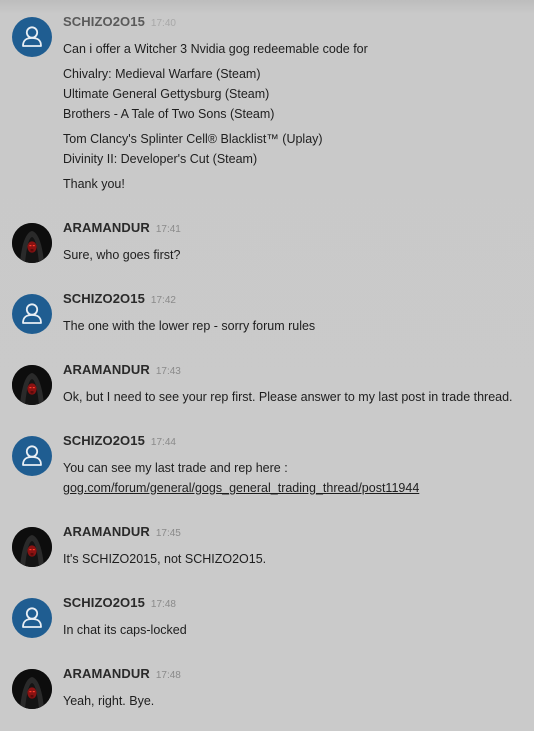 The width and height of the screenshot is (534, 731). I want to click on message-header: ARAMANDUR 17:41, so click(122, 229).